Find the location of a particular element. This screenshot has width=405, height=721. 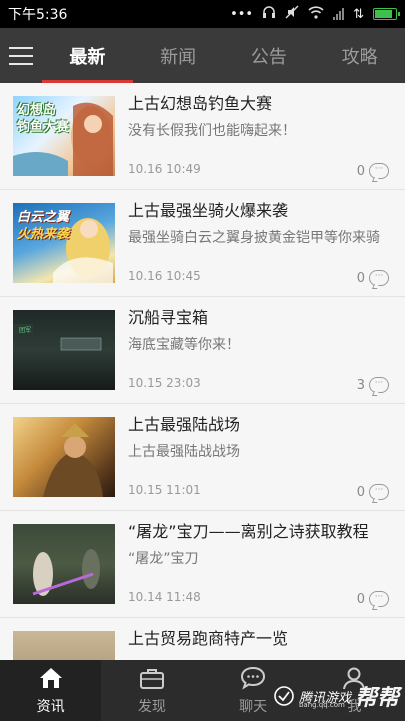

article-title: 上古幻想岛钓鱼大赛 is located at coordinates (200, 103).